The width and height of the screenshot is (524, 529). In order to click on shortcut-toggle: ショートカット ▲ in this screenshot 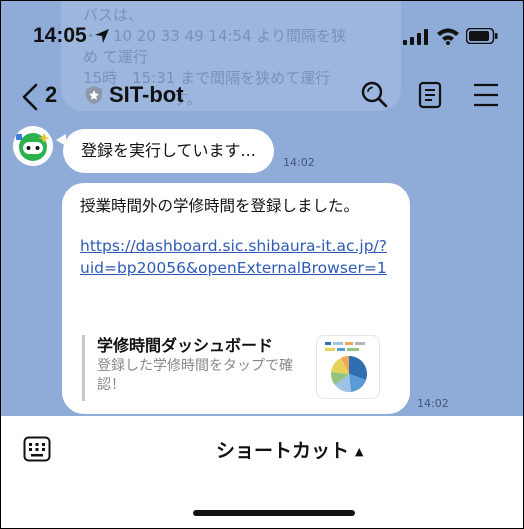, I will do `click(289, 449)`.